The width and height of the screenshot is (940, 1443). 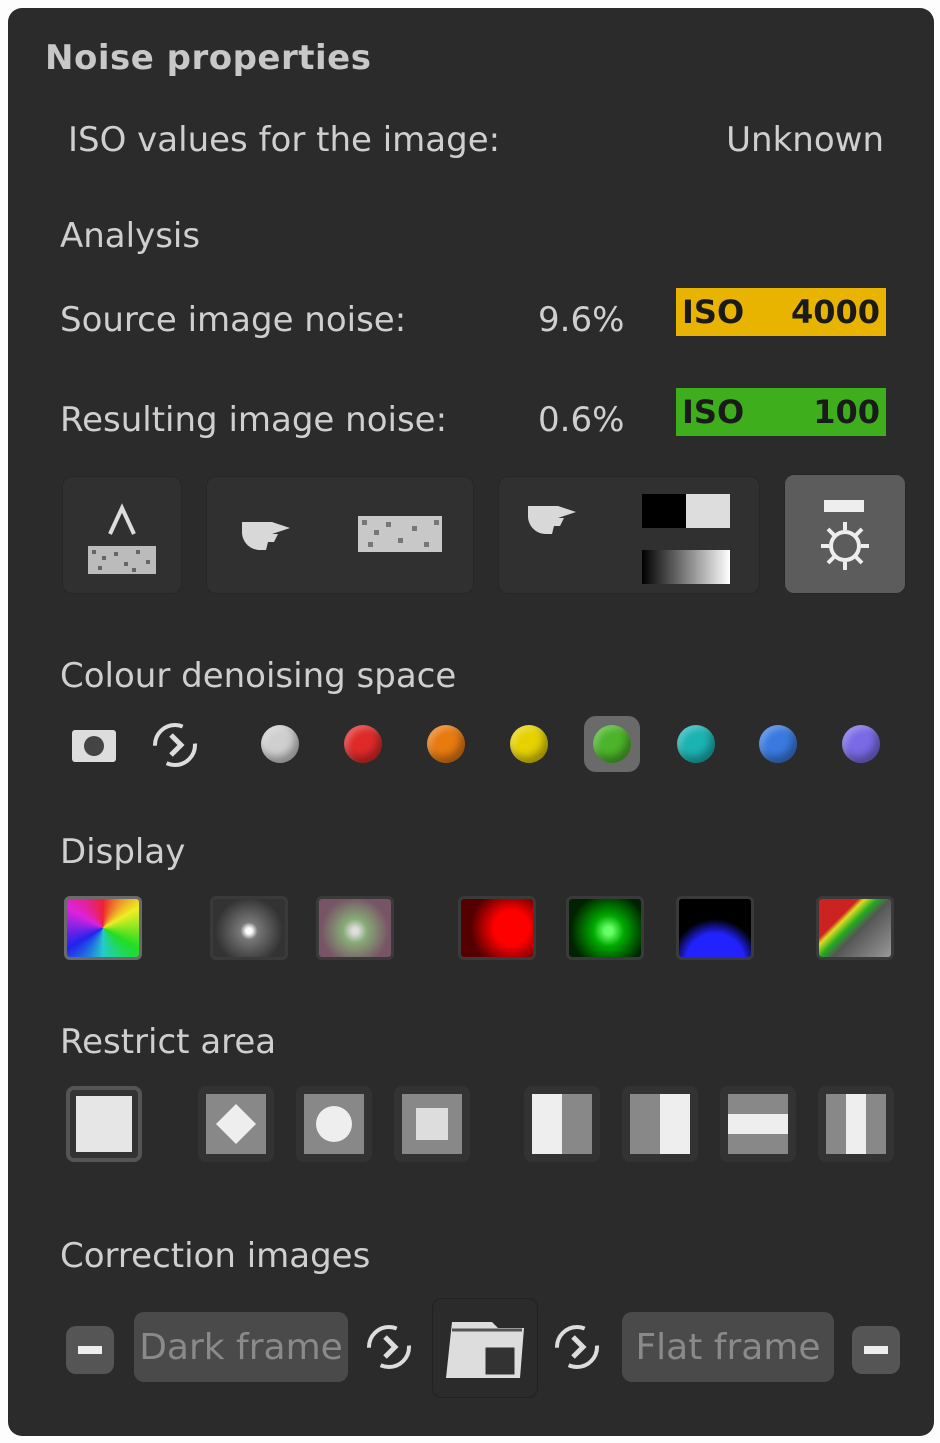 I want to click on middle-band-icon, so click(x=758, y=1124).